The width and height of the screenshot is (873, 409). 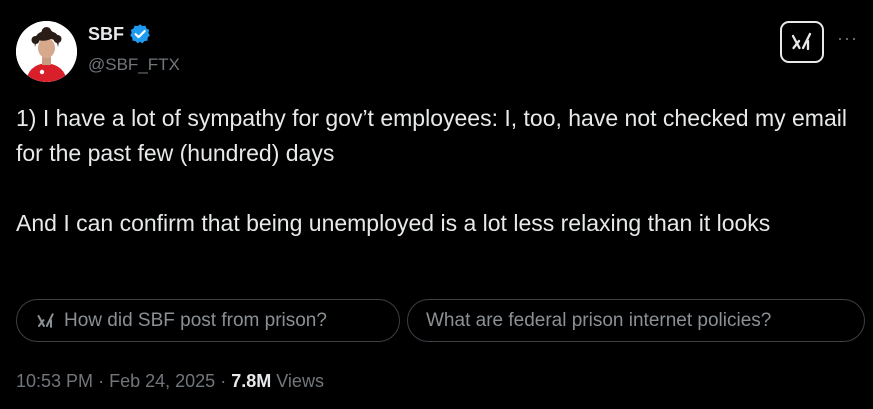 I want to click on avatar-photo, so click(x=46, y=51).